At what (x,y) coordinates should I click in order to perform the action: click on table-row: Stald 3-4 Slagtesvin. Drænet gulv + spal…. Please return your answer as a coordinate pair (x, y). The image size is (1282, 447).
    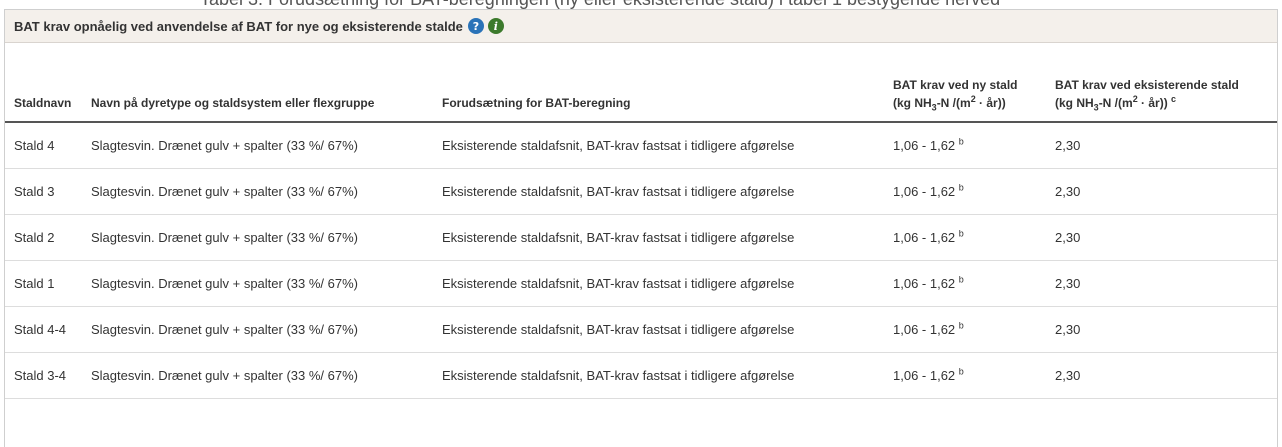
    Looking at the image, I should click on (641, 375).